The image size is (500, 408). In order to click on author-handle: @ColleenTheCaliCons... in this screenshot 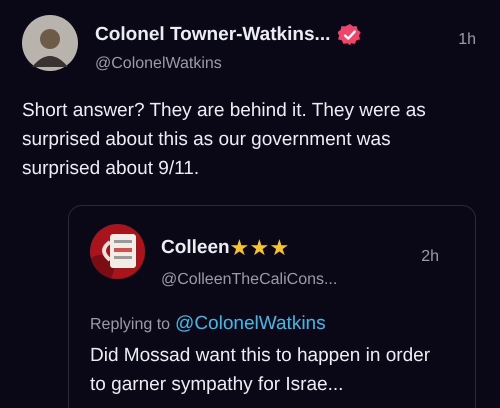, I will do `click(296, 280)`.